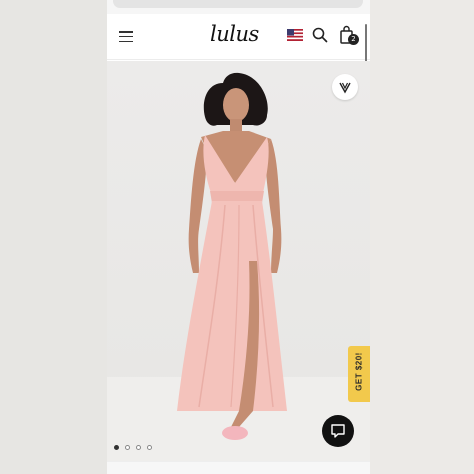 This screenshot has width=474, height=474. Describe the element at coordinates (320, 35) in the screenshot. I see `search-icon` at that location.